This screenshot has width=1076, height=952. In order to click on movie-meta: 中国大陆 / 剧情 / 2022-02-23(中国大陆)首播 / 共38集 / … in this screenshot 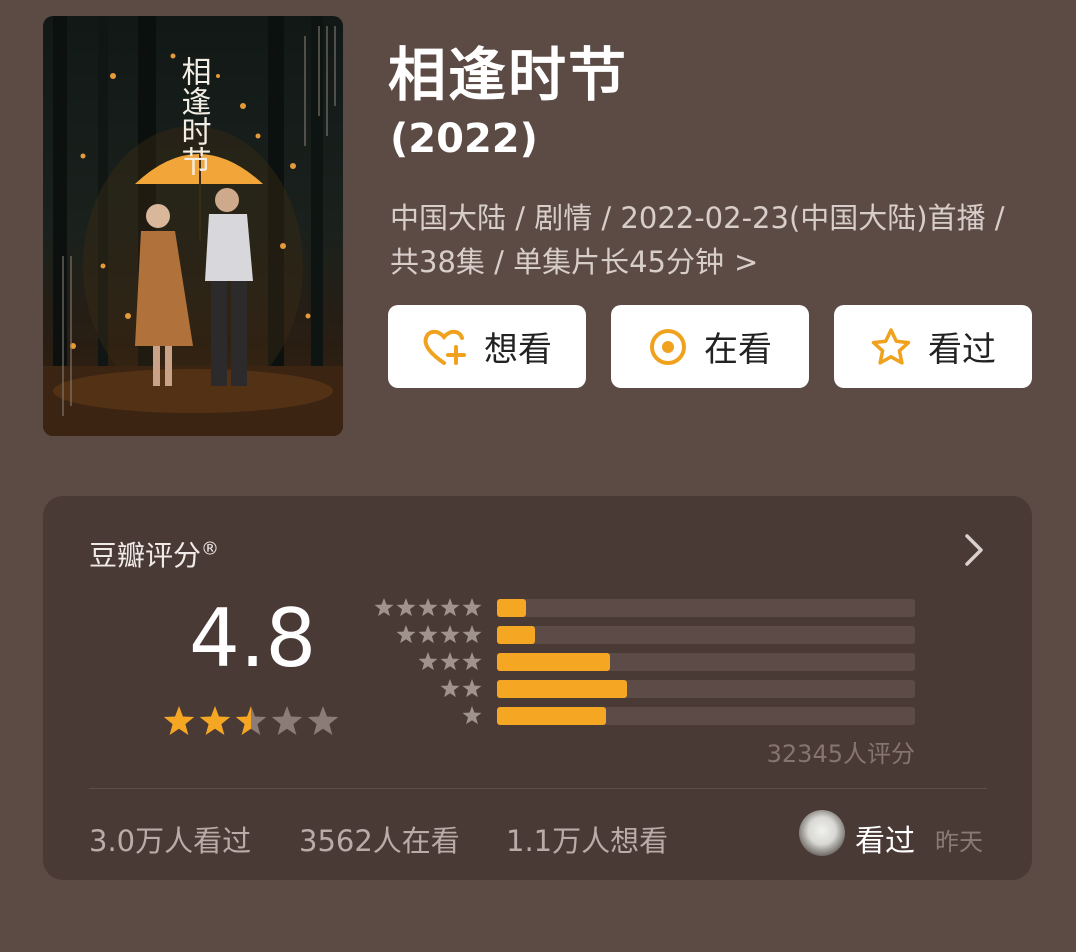, I will do `click(710, 240)`.